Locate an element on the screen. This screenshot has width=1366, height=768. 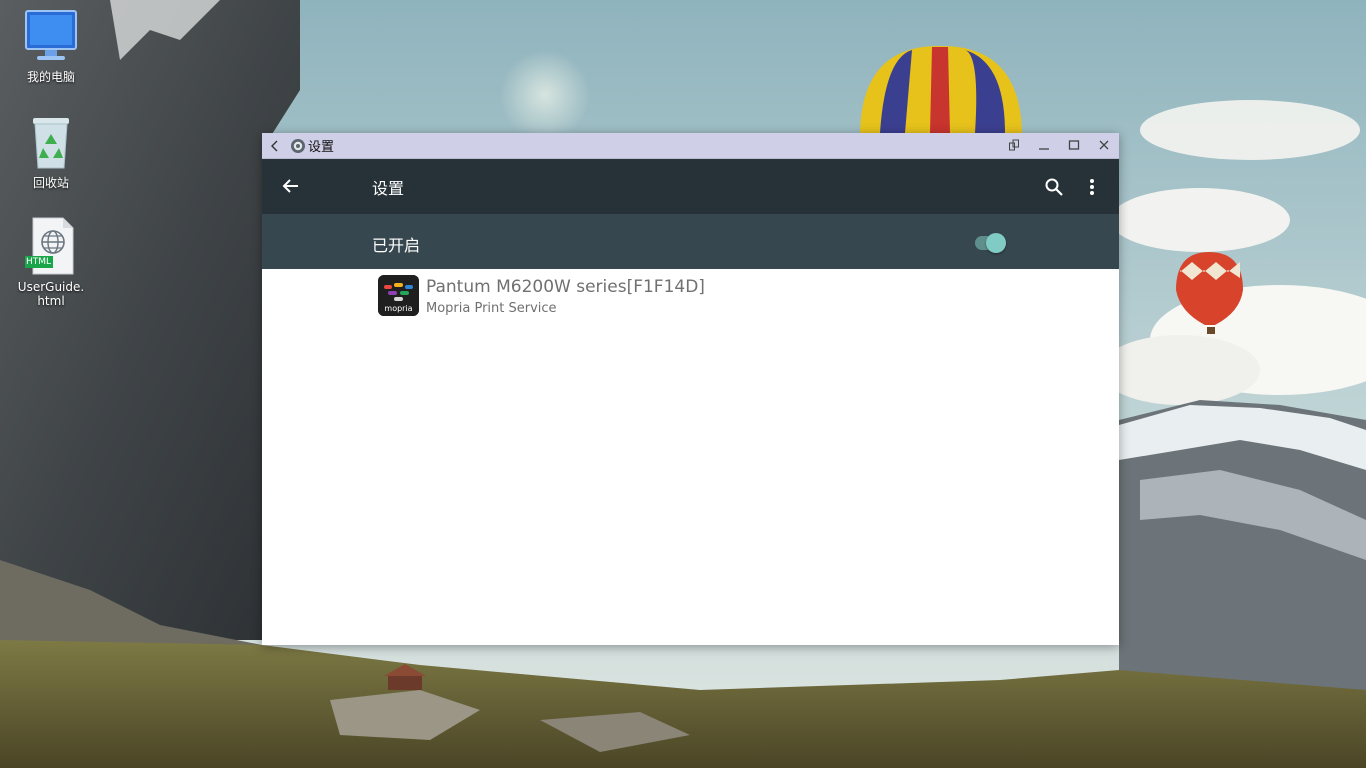
desktop-icon-my-computer: 我的电脑 is located at coordinates (51, 45).